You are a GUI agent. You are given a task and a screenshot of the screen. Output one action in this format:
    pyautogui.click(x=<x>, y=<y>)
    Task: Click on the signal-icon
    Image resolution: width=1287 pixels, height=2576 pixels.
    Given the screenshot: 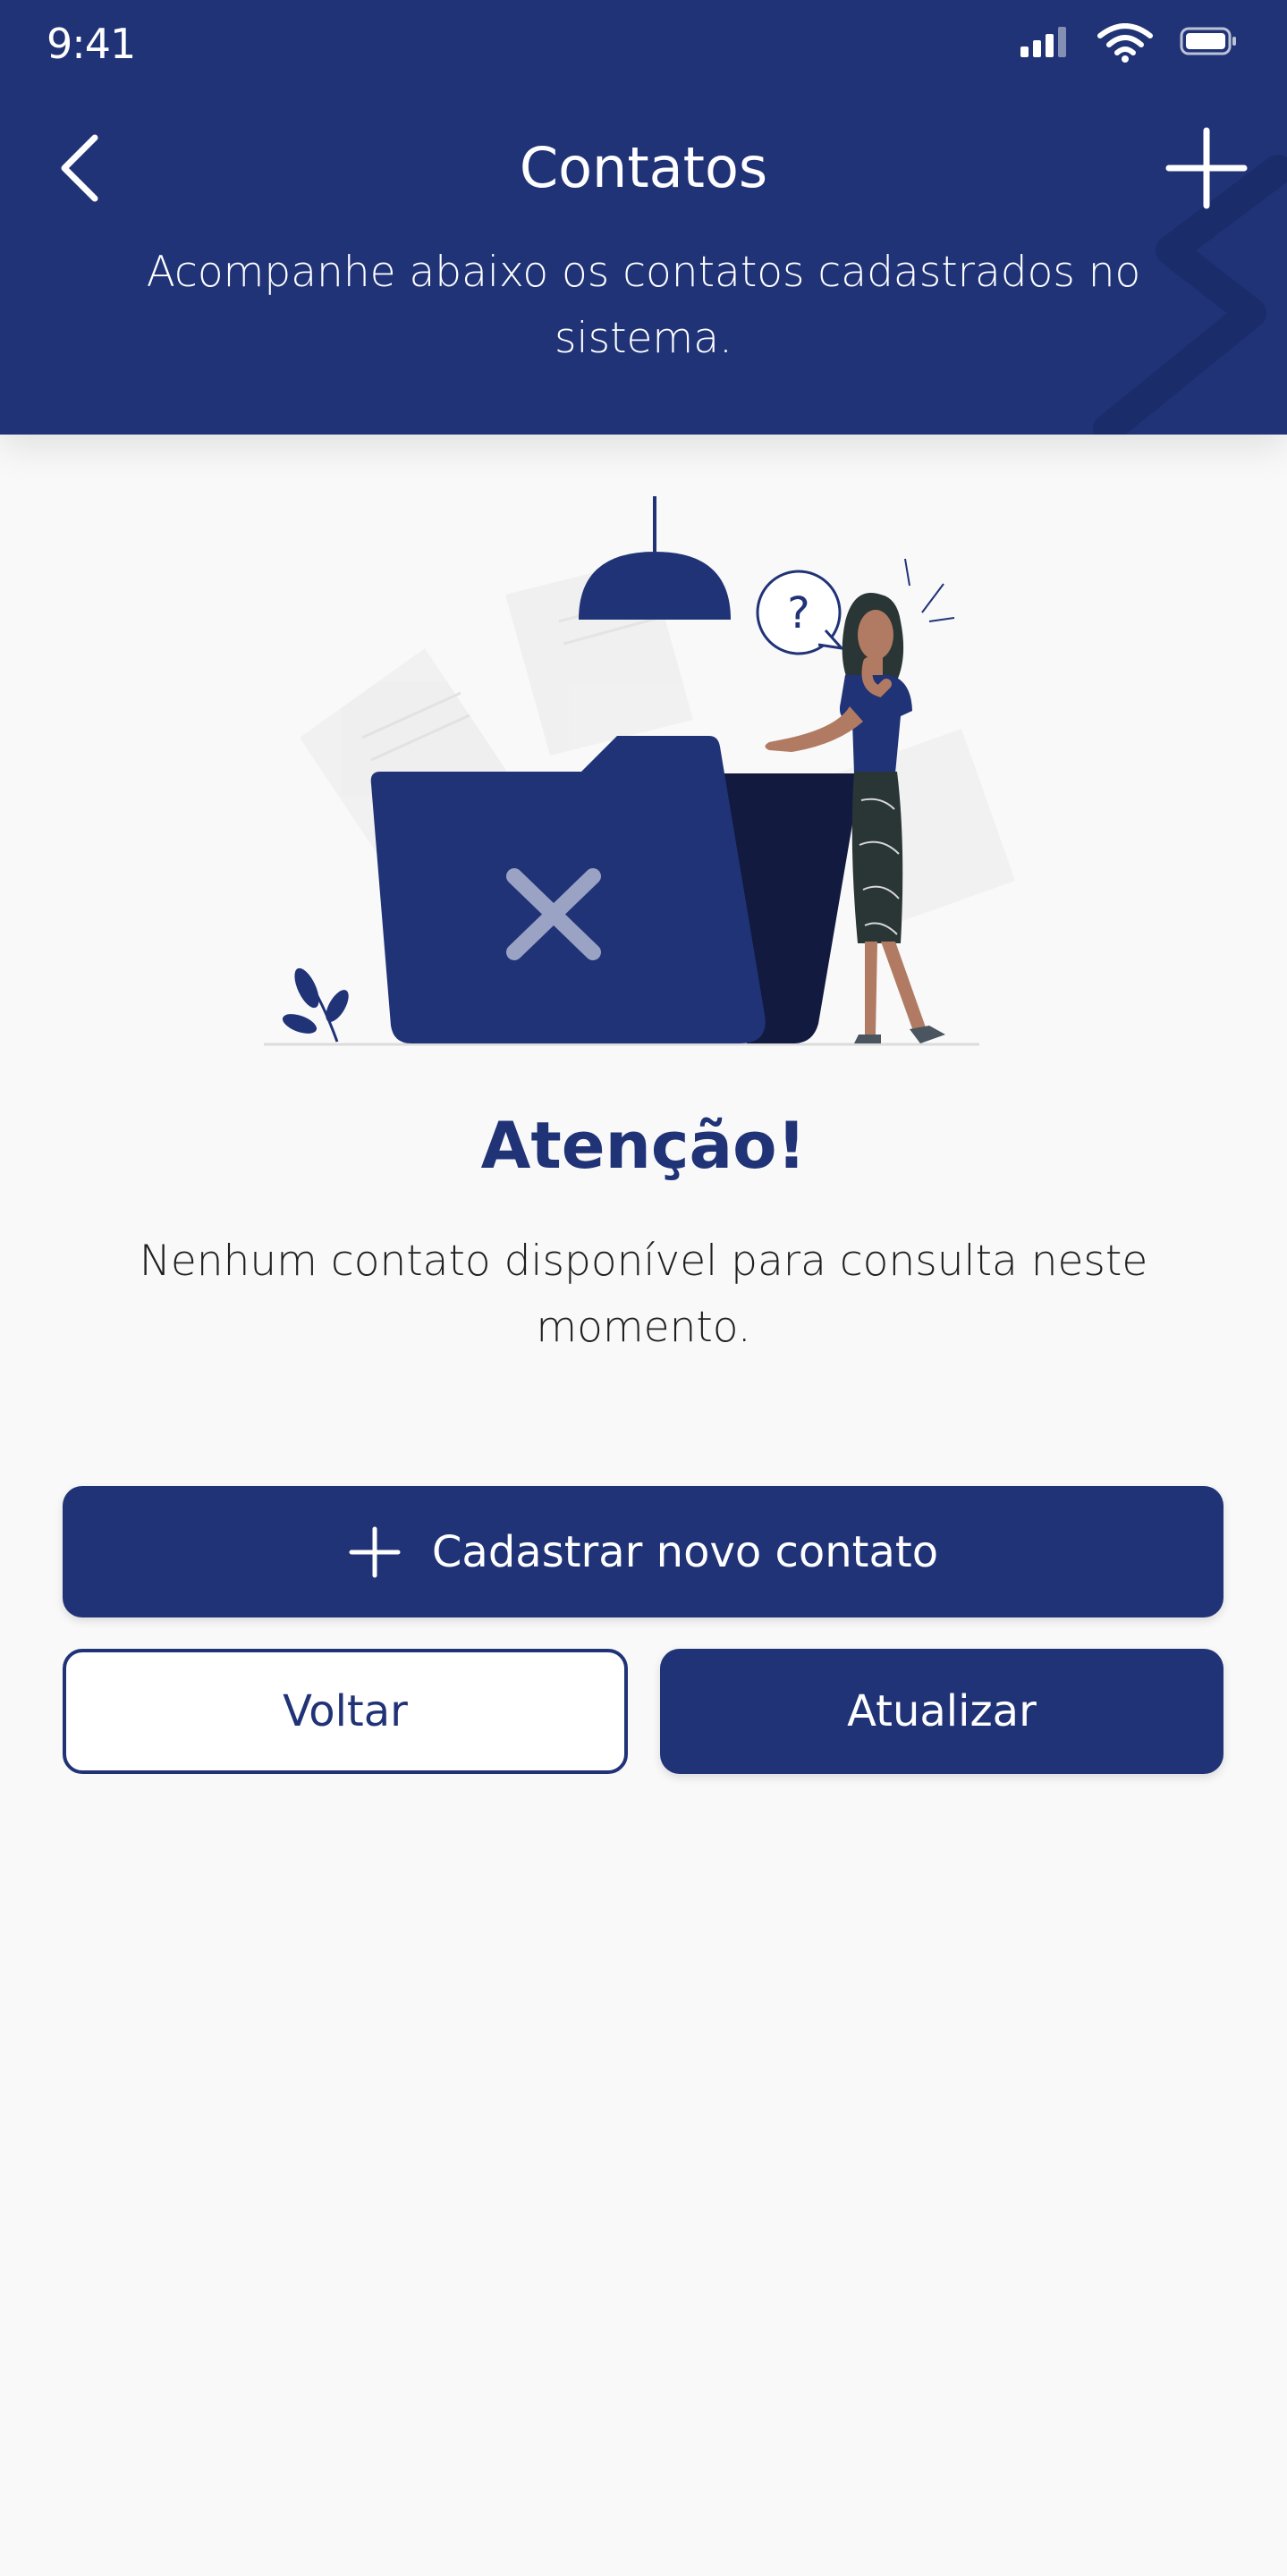 What is the action you would take?
    pyautogui.click(x=1043, y=42)
    